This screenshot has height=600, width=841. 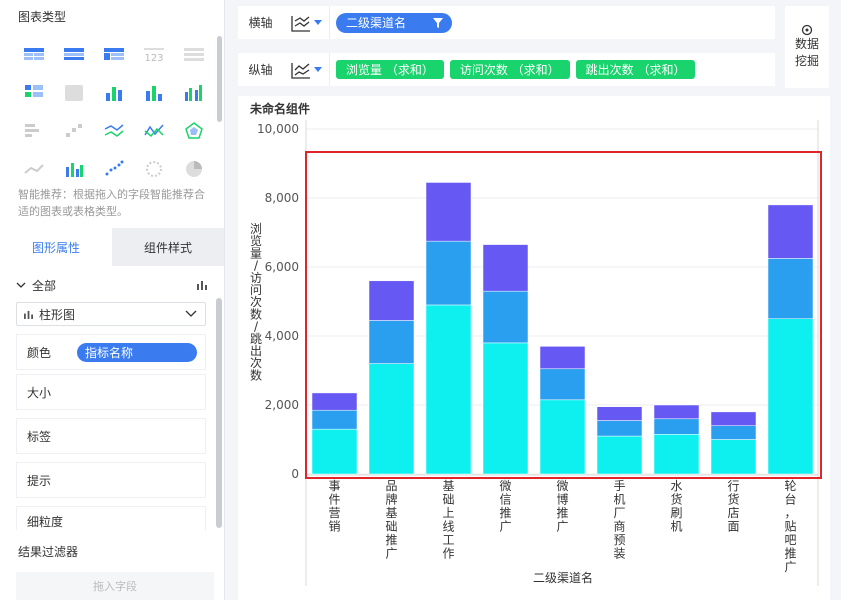 I want to click on graph-properties-panel: 全部 柱形图 颜色 指标名称 大小 标签 提示 细粒度, so click(x=112, y=398).